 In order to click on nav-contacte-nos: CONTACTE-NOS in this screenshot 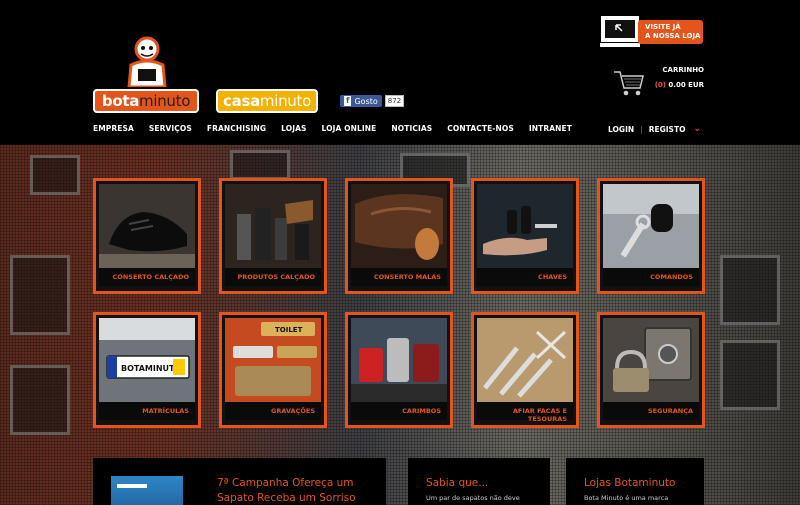, I will do `click(480, 128)`.